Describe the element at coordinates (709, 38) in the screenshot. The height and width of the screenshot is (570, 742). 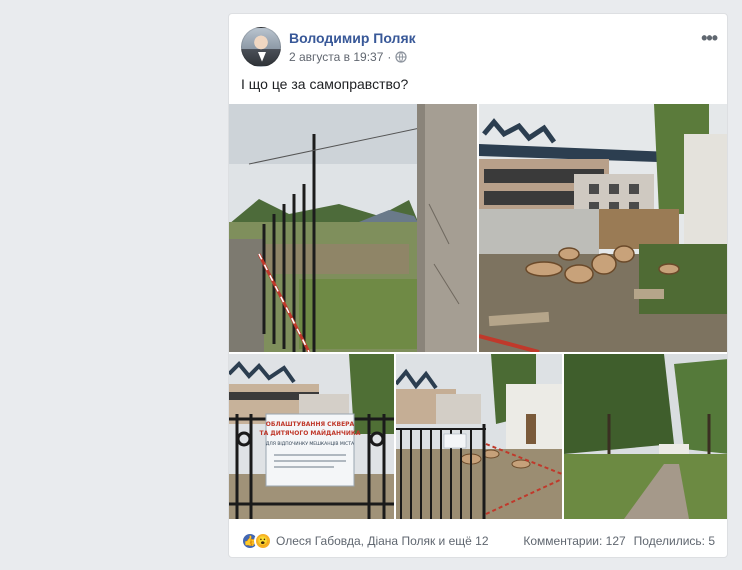
I see `more-options-icon: •••` at that location.